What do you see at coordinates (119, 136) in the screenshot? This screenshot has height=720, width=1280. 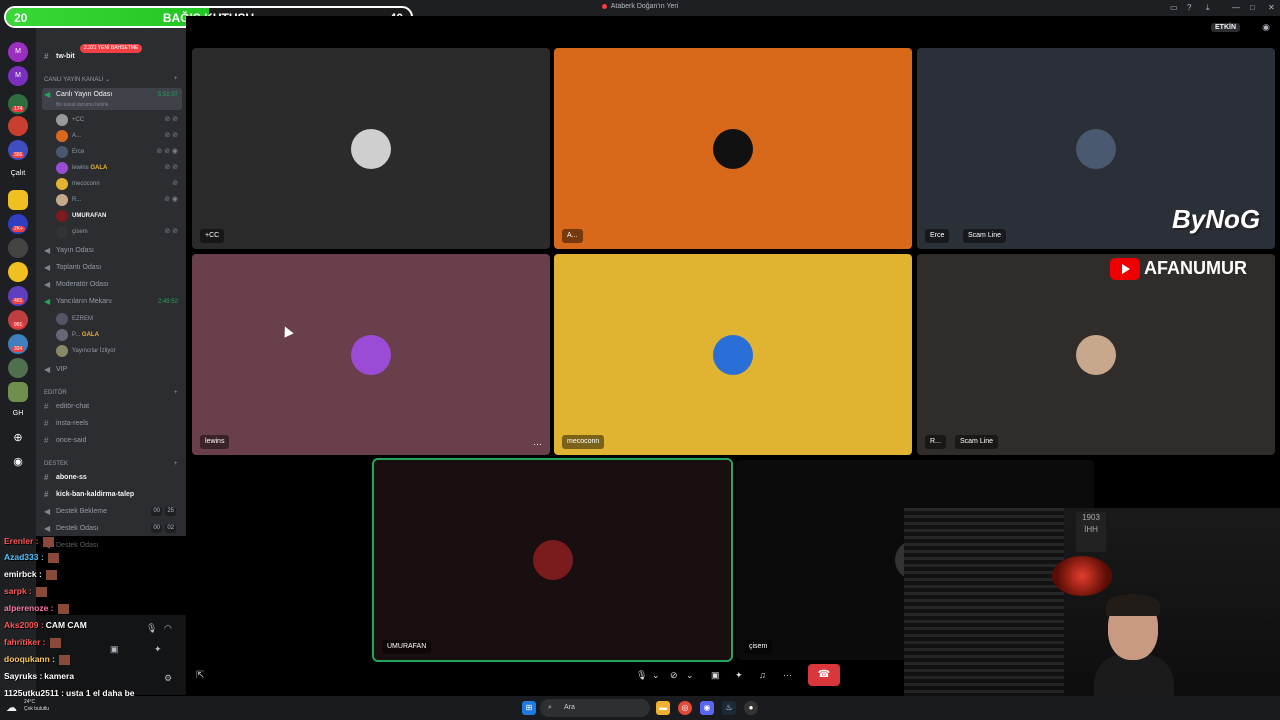 I see `voice-user: A... ⊘ ⊘` at bounding box center [119, 136].